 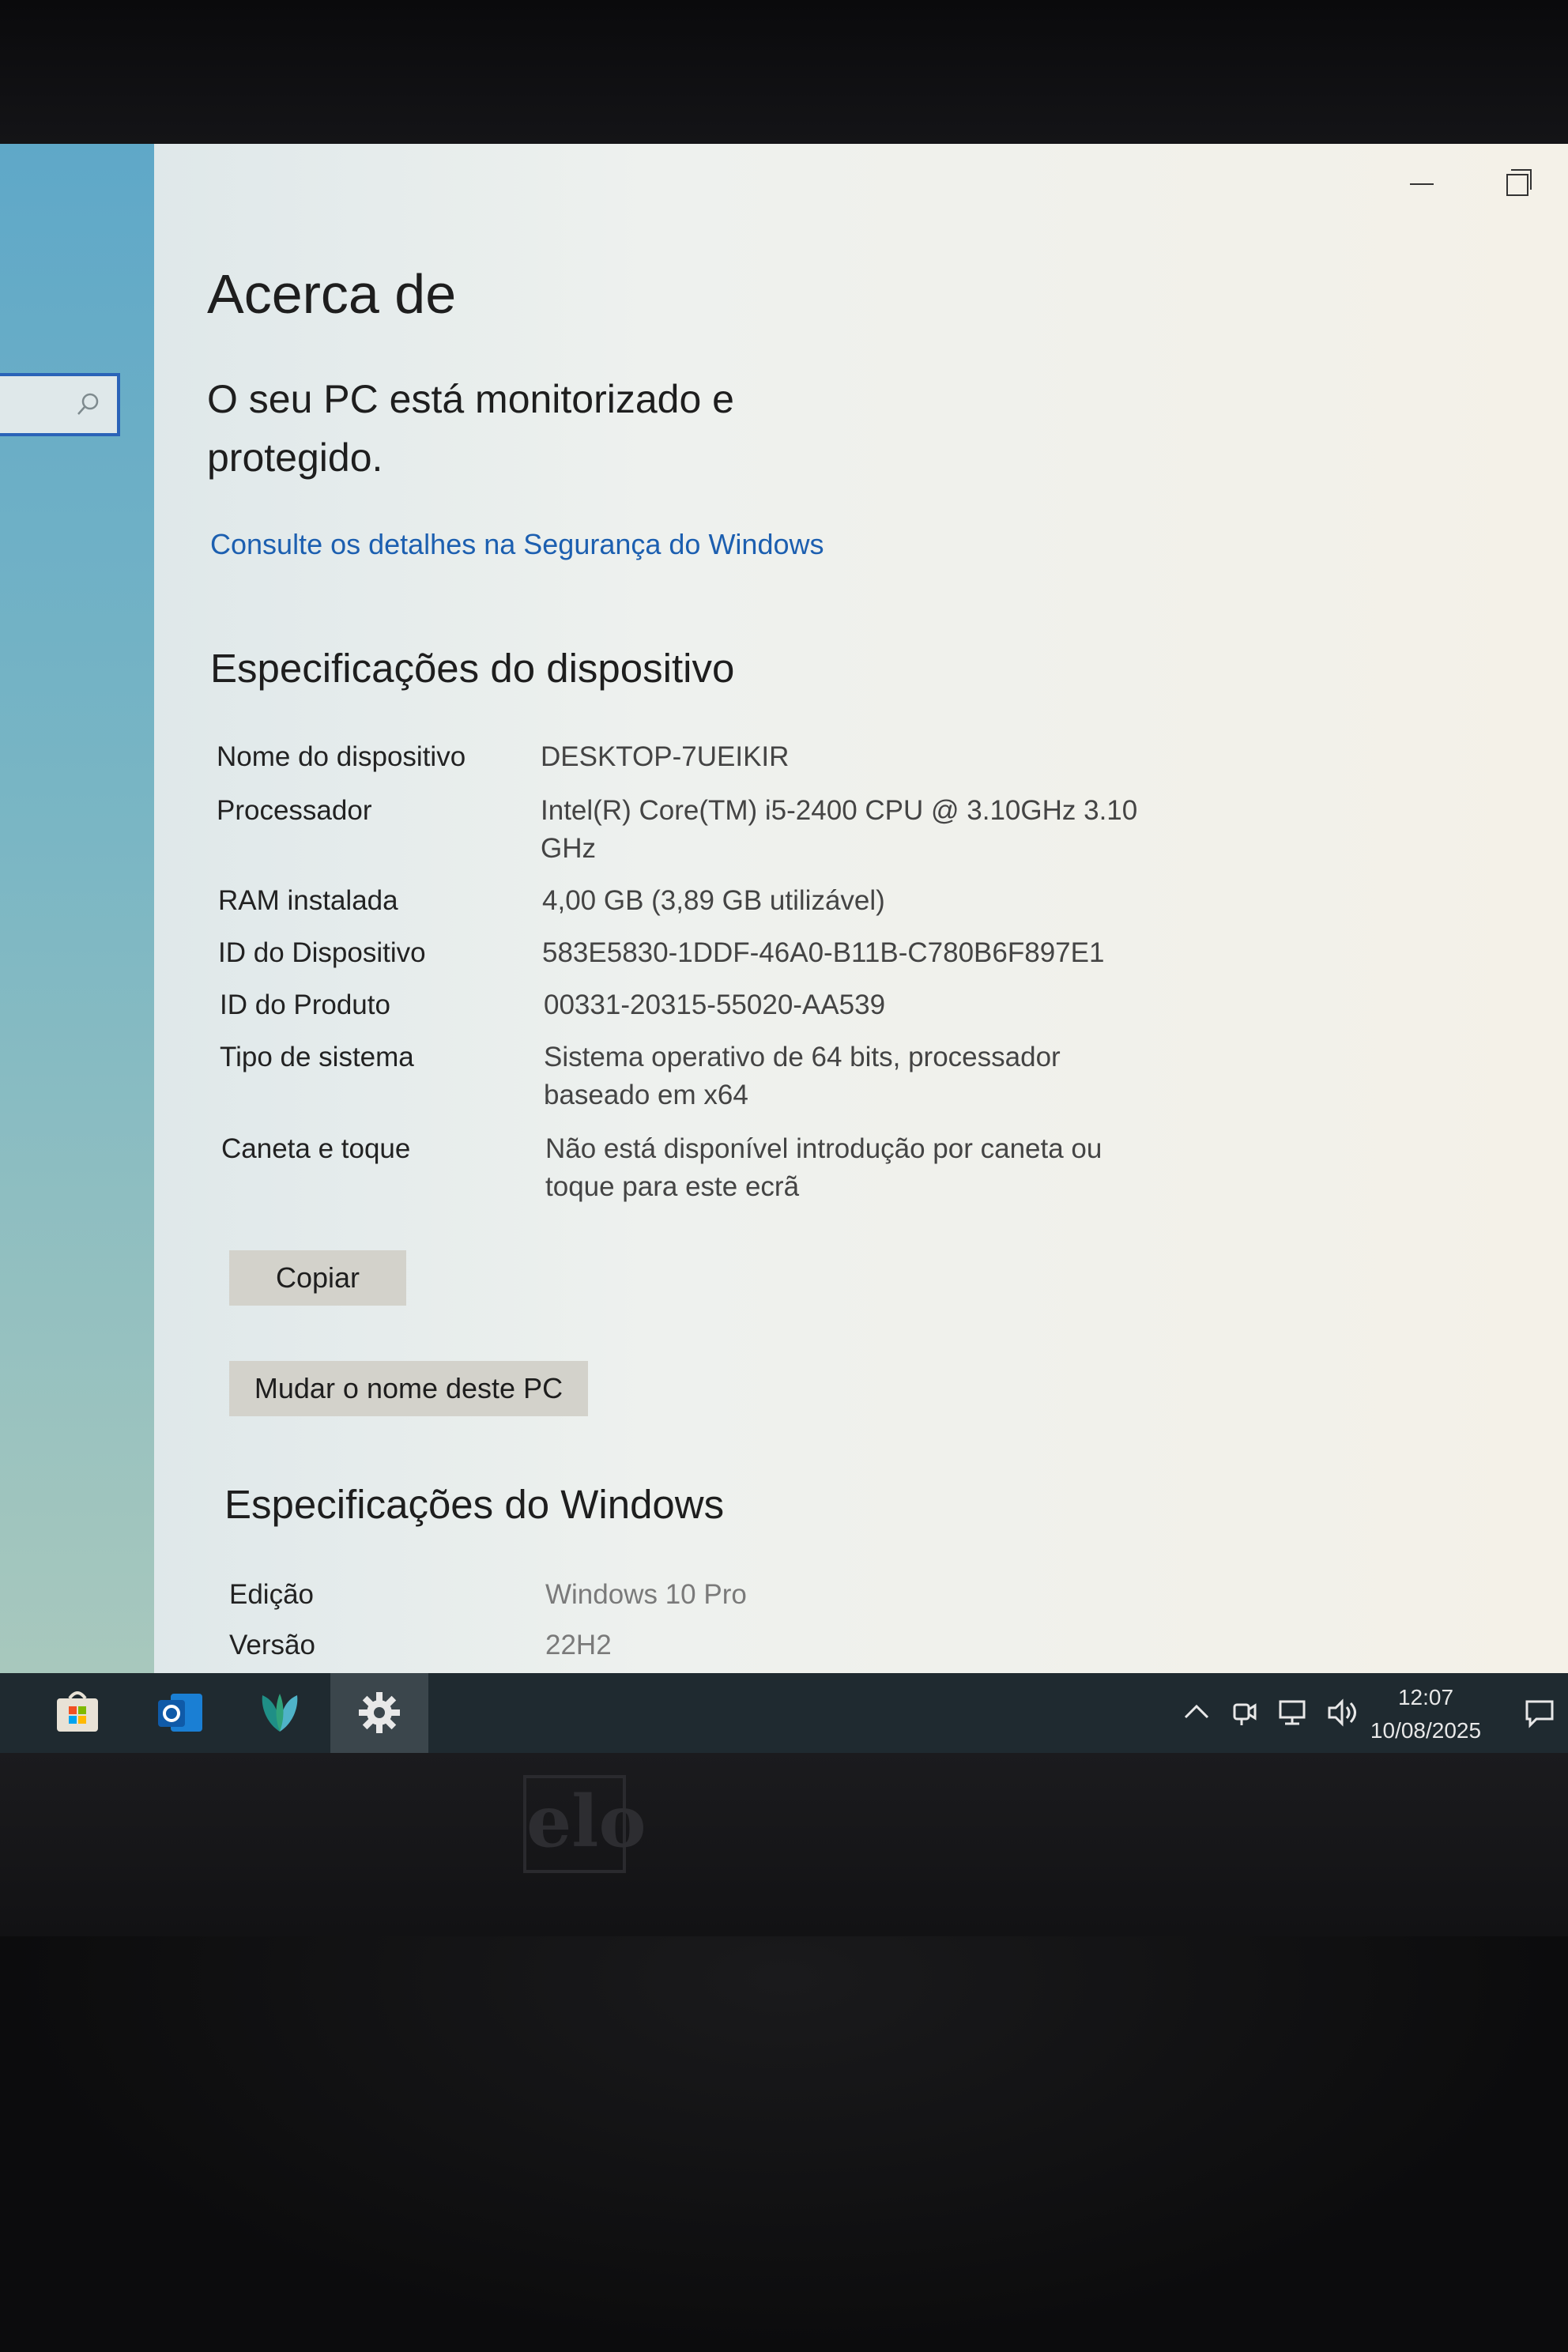 I want to click on spec-label: RAM instalada, so click(x=308, y=901).